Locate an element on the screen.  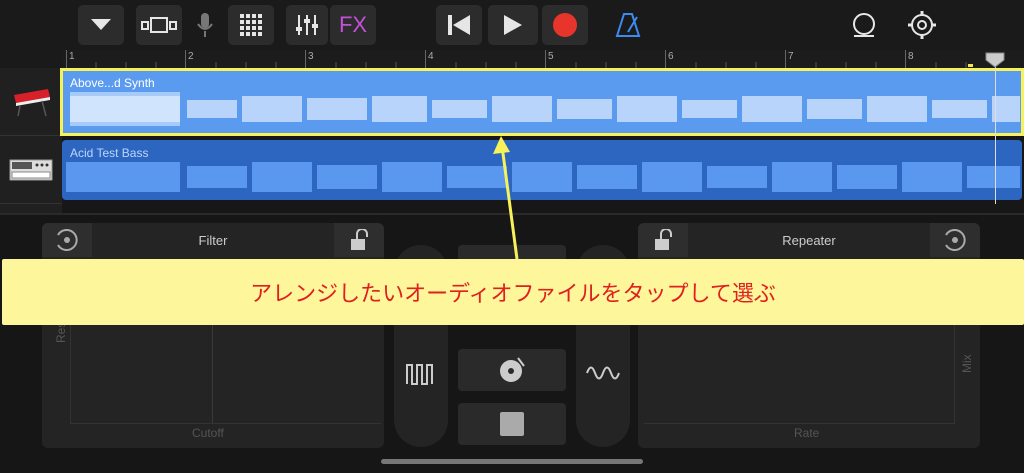
synth-keyboard-icon is located at coordinates (32, 102).